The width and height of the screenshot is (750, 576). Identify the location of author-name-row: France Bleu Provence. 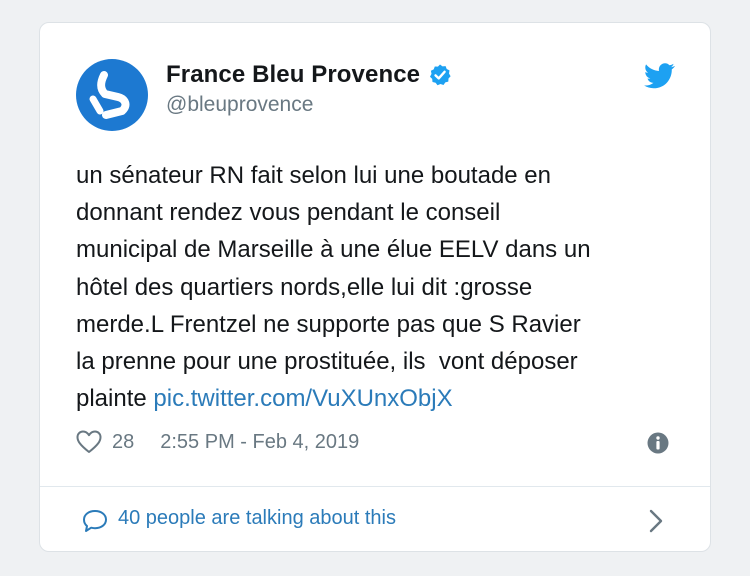
(309, 75).